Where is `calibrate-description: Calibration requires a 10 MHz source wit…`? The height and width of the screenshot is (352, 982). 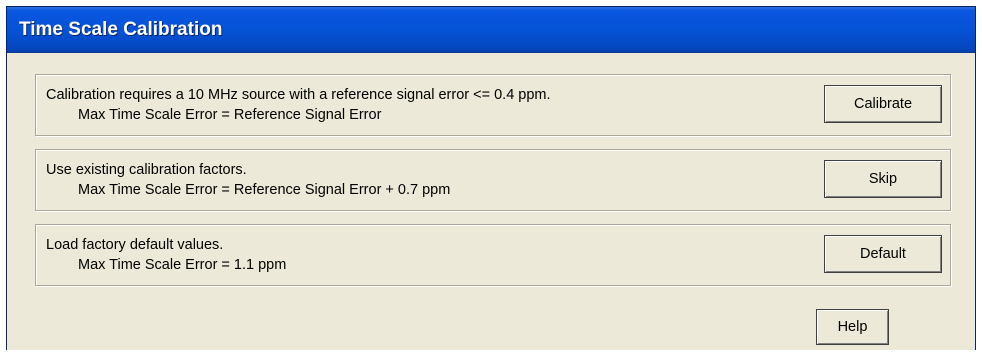
calibrate-description: Calibration requires a 10 MHz source wit… is located at coordinates (298, 95).